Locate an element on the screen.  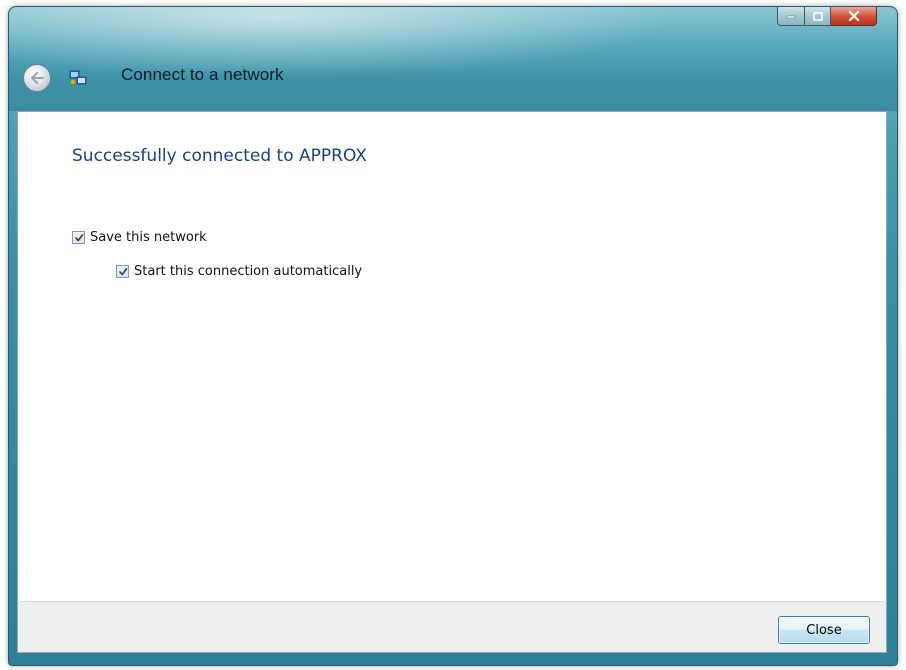
minimize-icon is located at coordinates (791, 17).